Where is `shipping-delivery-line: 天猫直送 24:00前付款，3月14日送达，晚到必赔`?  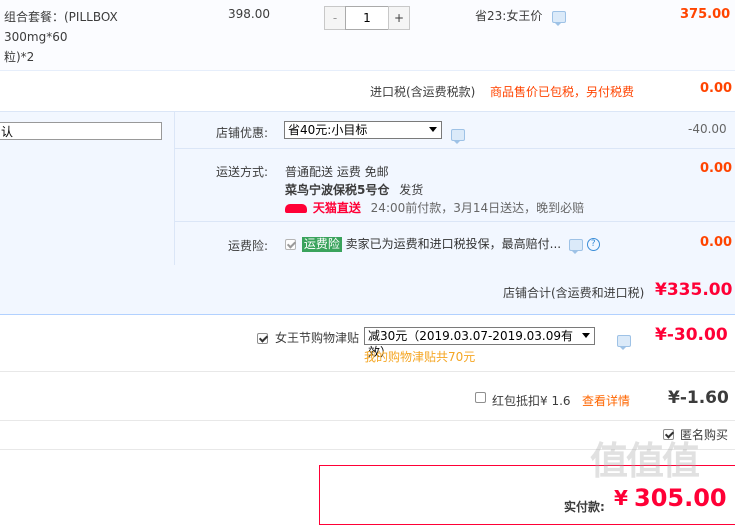 shipping-delivery-line: 天猫直送 24:00前付款，3月14日送达，晚到必赔 is located at coordinates (434, 207).